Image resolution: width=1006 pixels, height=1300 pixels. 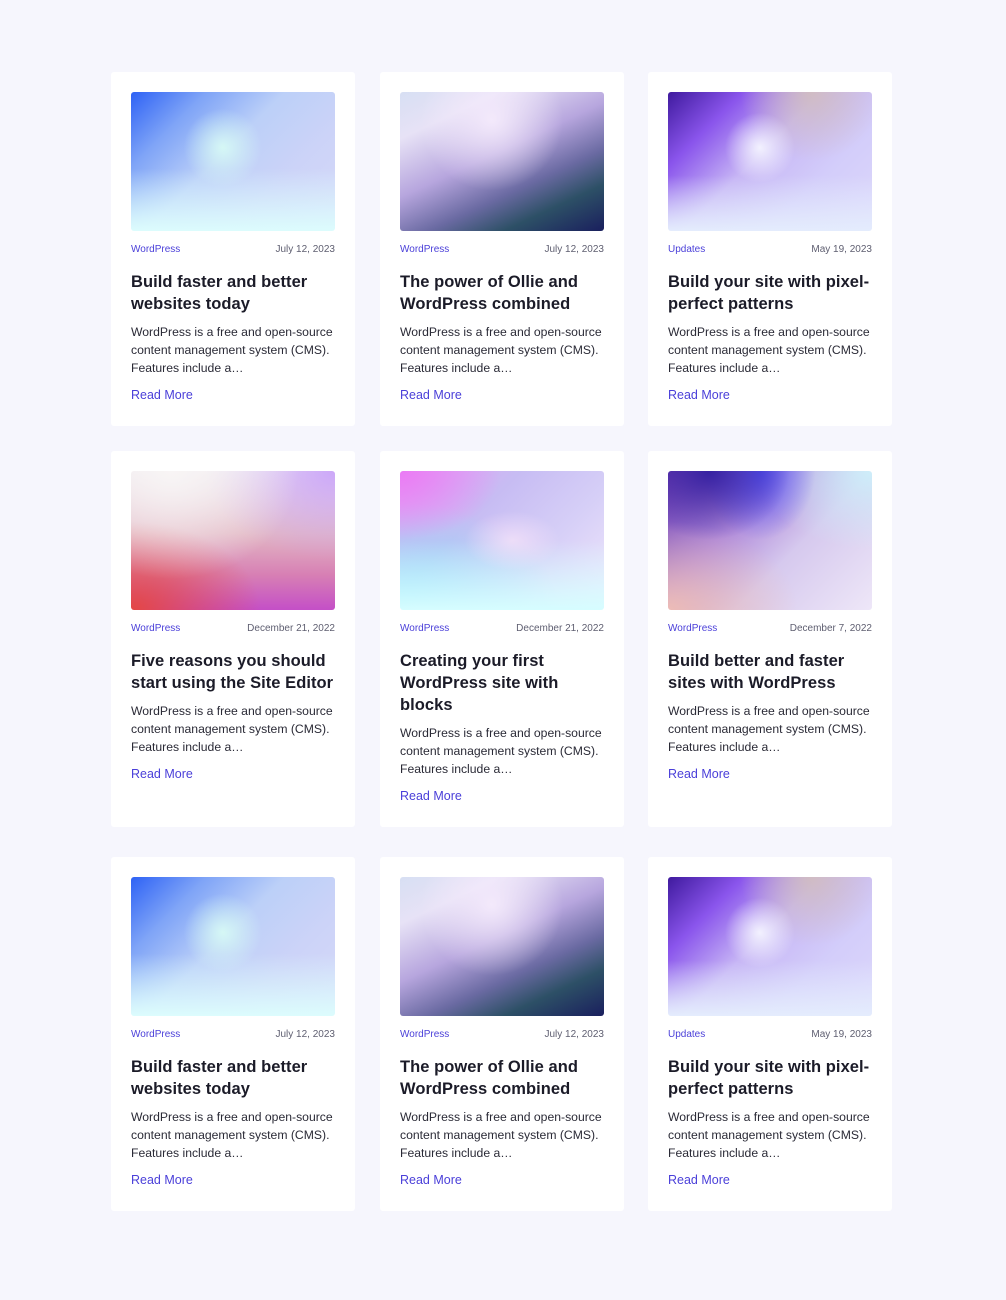 I want to click on post-date: December 7, 2022, so click(x=830, y=628).